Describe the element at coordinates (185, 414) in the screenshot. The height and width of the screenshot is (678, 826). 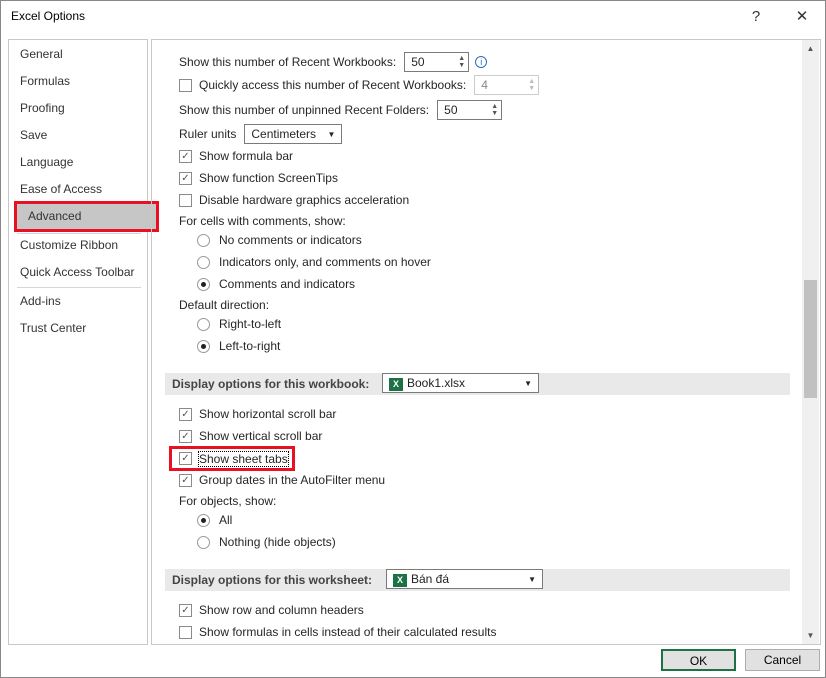
I see `hscroll-checkbox: ✓` at that location.